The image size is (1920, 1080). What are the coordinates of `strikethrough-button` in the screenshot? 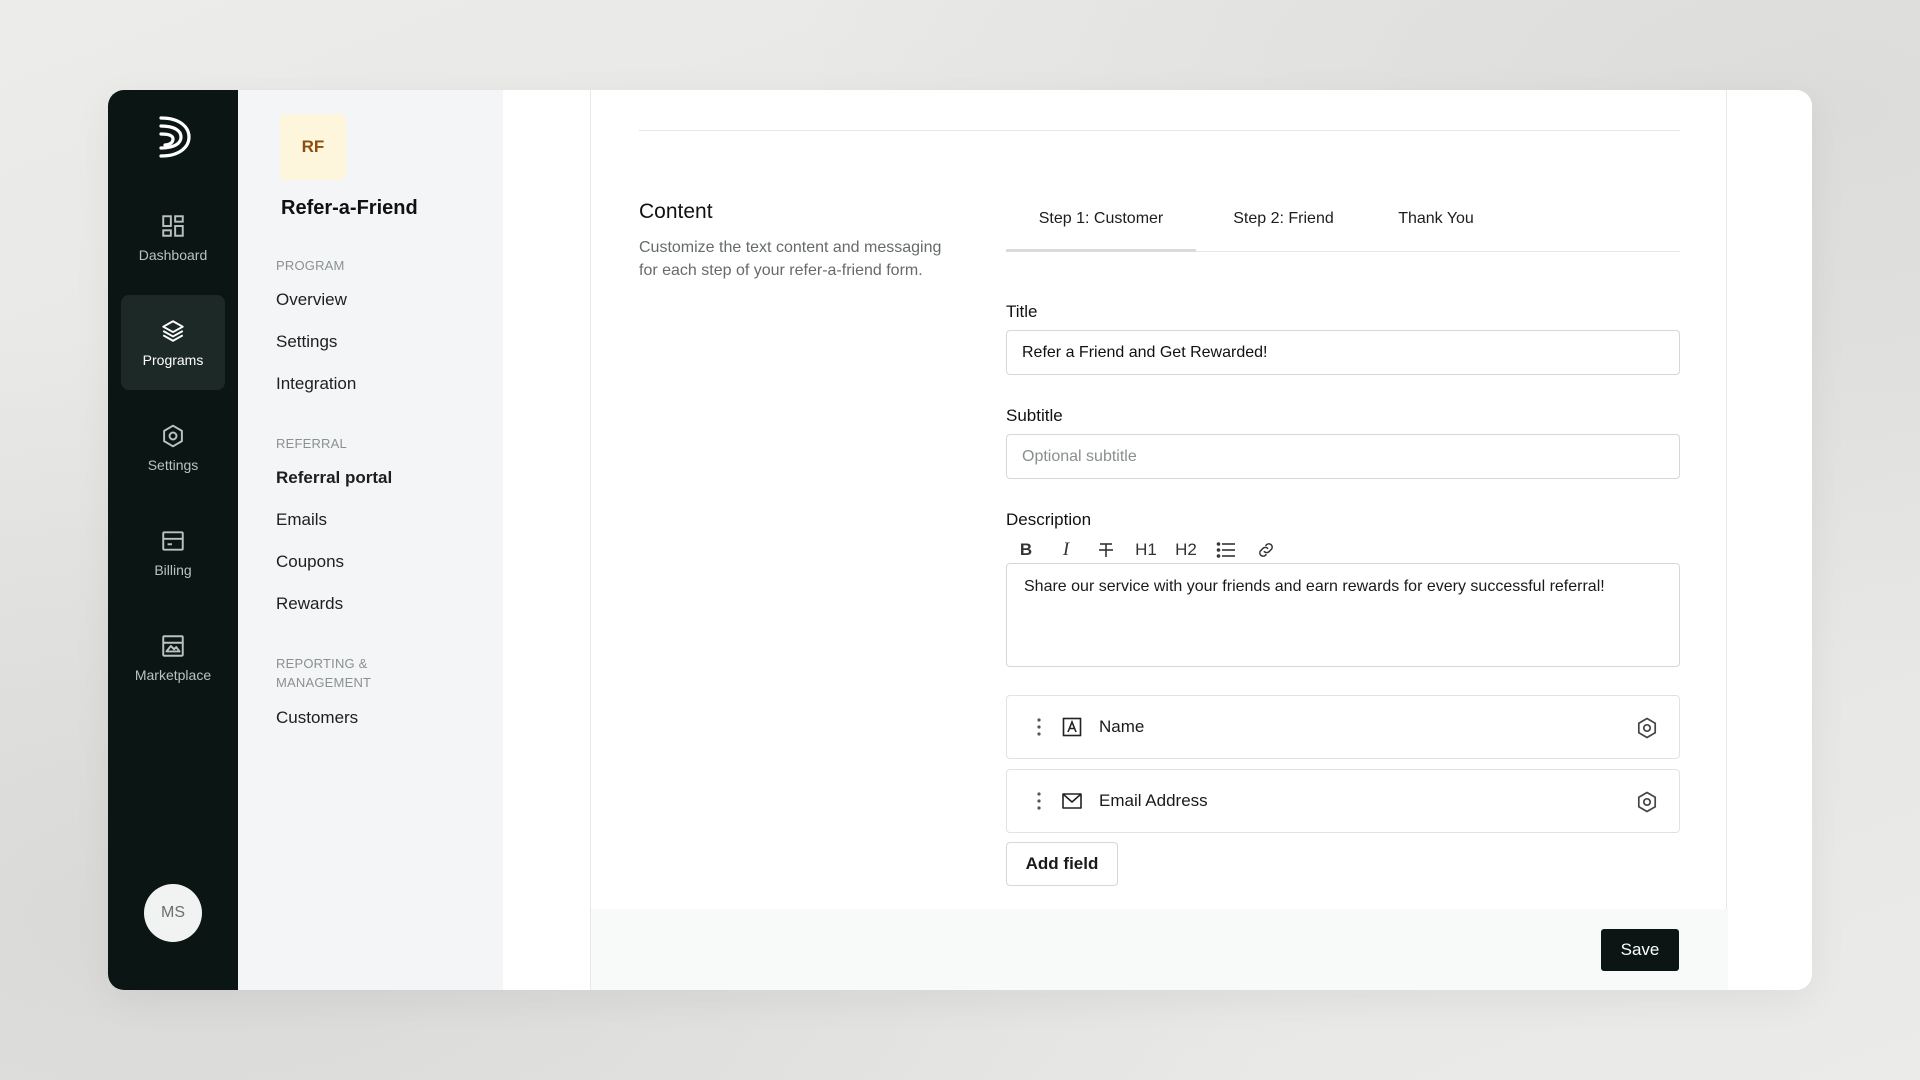 It's located at (1106, 550).